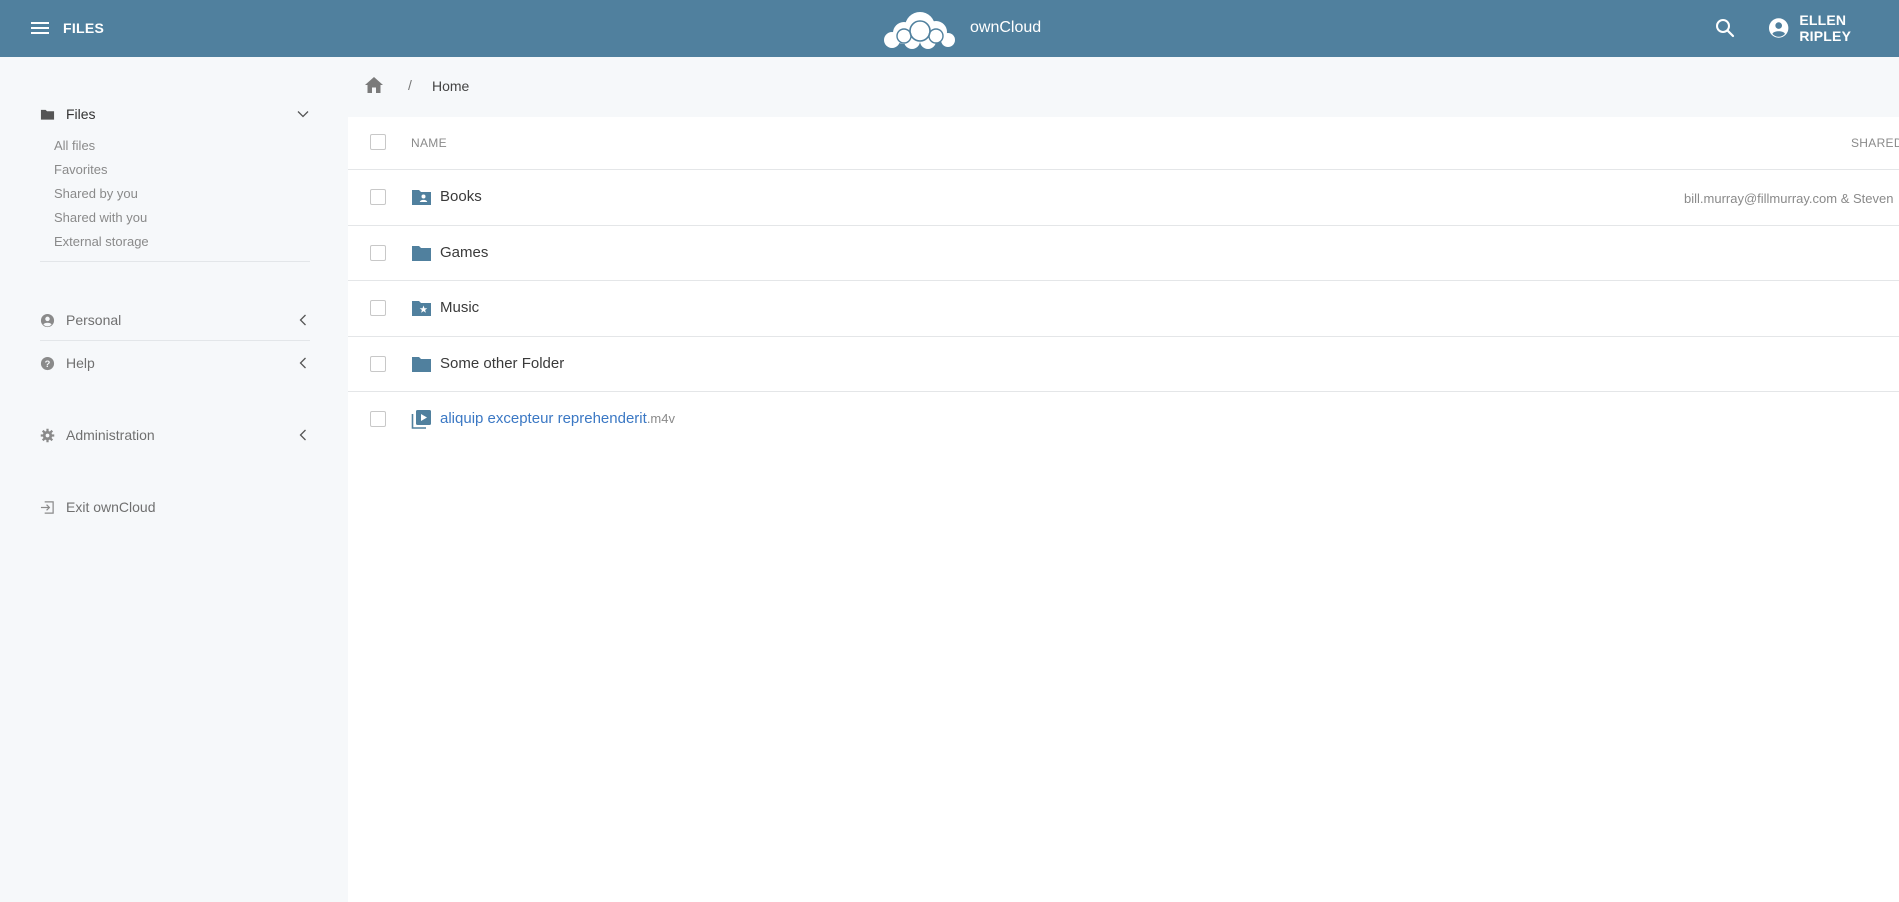  Describe the element at coordinates (961, 28) in the screenshot. I see `brand: ownCloud` at that location.